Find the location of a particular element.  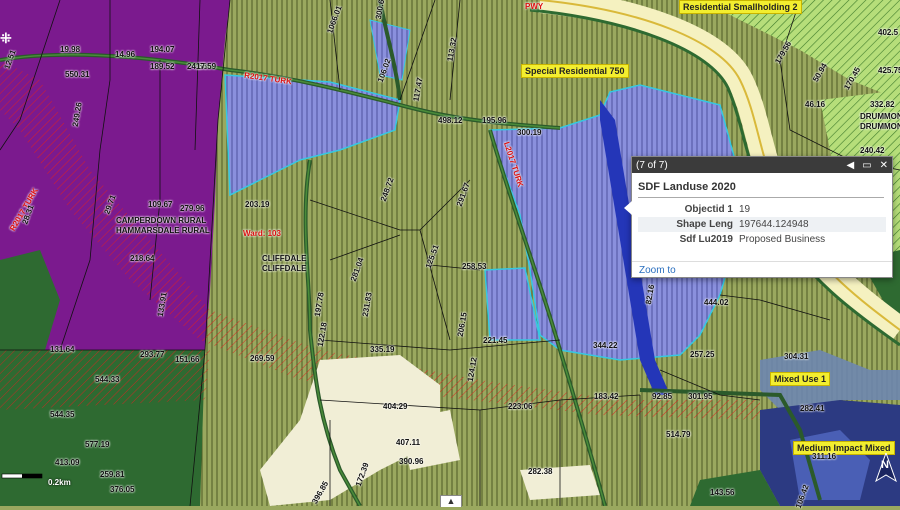

dimension-label: 311.16 is located at coordinates (824, 456).